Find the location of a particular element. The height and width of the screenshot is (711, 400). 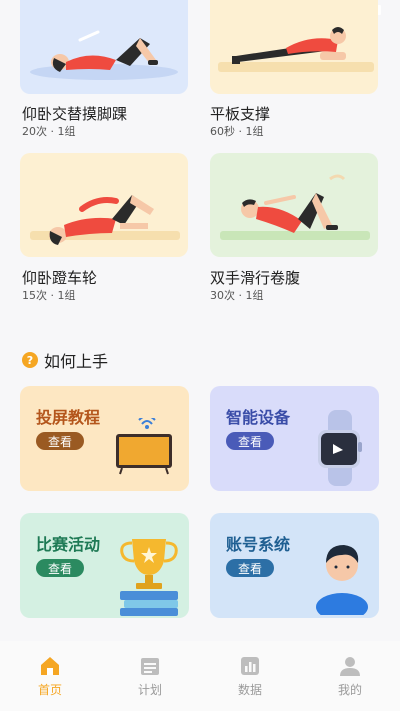

exercise-title: 双手滑行卷腹 is located at coordinates (255, 278).